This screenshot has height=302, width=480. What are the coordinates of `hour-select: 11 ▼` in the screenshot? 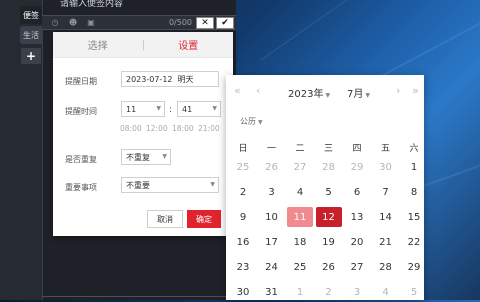 It's located at (143, 109).